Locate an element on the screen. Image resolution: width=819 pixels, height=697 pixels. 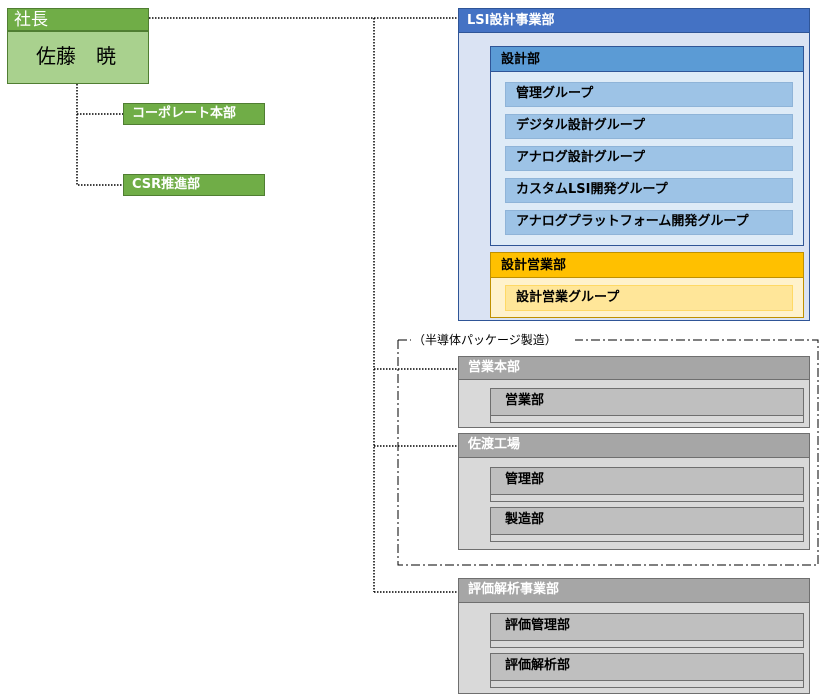
design-group-item: デジタル設計グループ is located at coordinates (649, 126).